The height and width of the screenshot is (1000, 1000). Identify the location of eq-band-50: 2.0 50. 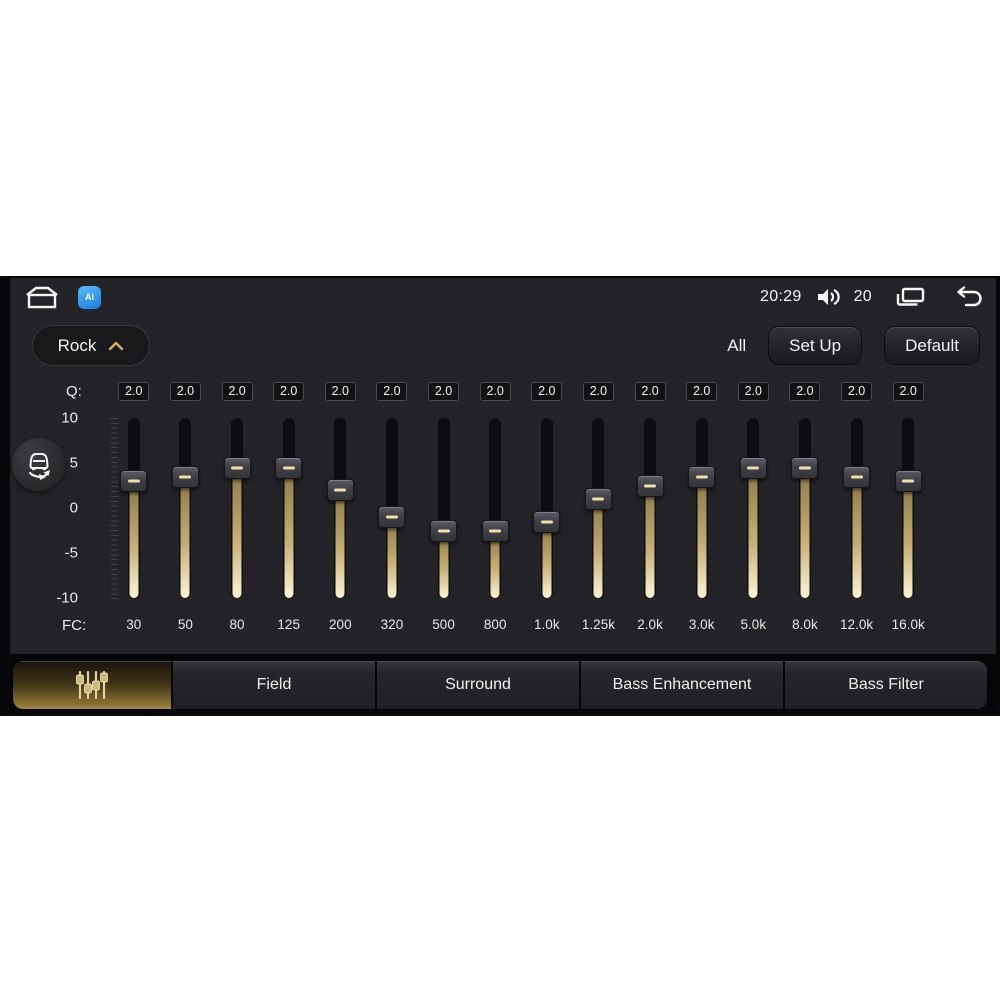
(186, 507).